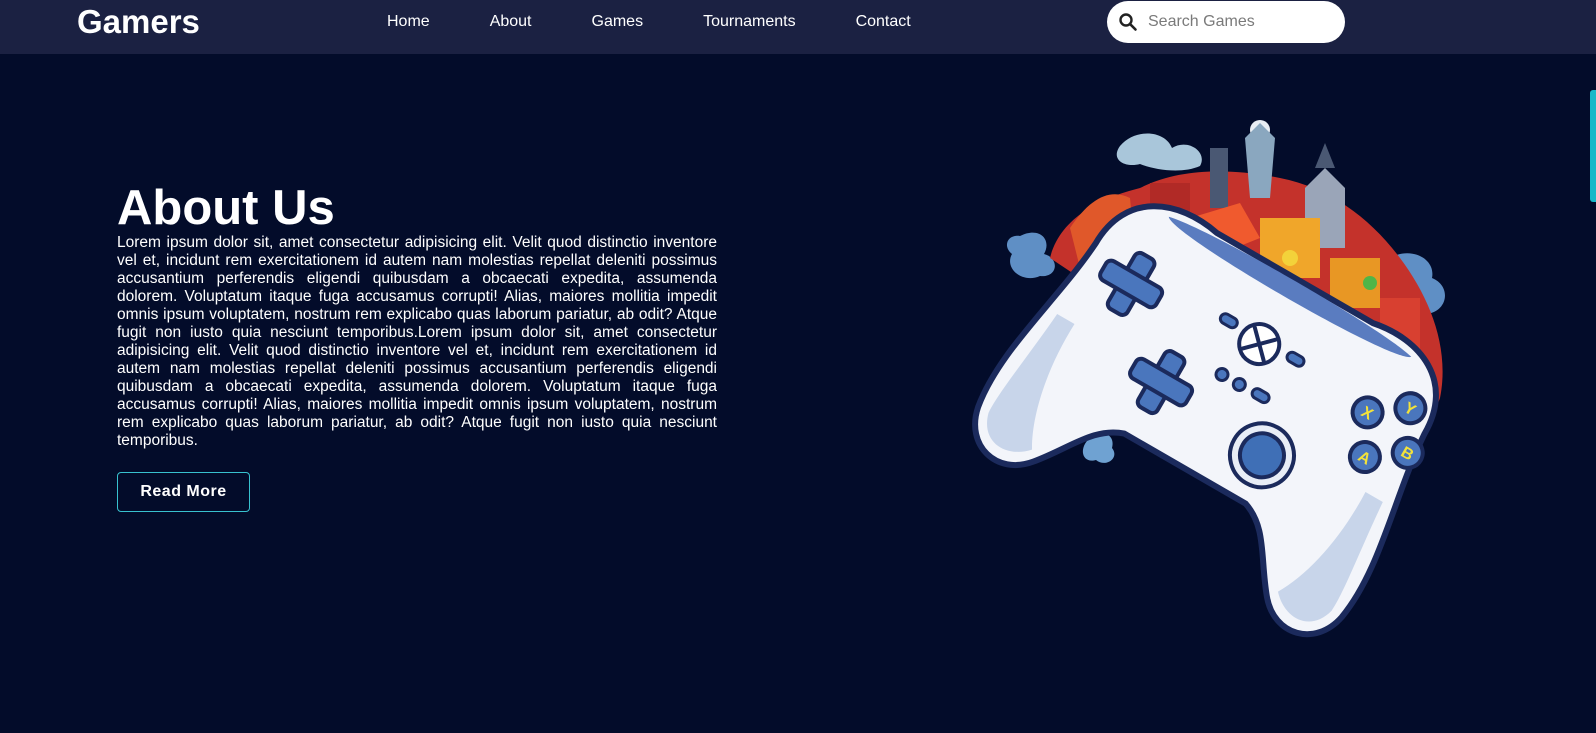  Describe the element at coordinates (883, 22) in the screenshot. I see `nav-link-contact: Contact` at that location.